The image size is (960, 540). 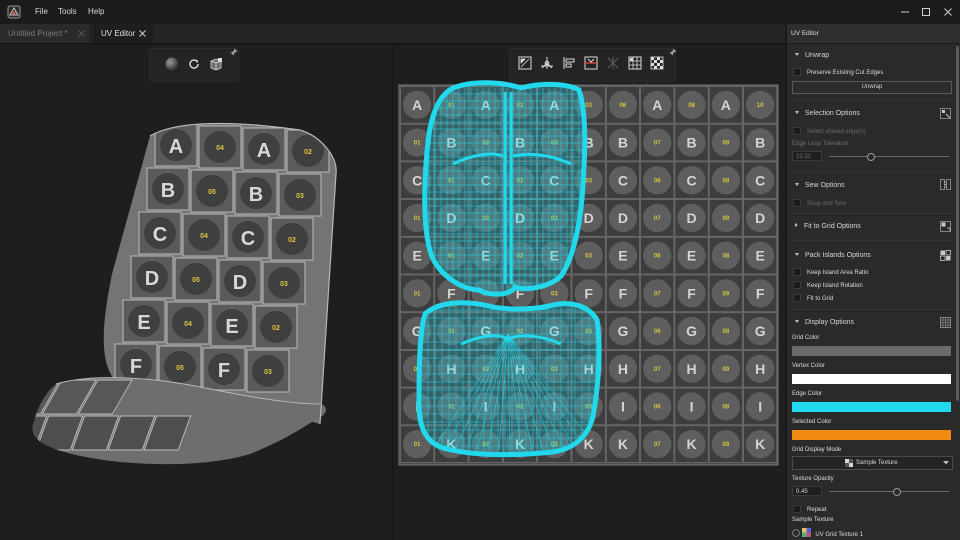 I want to click on selected-color-swatch, so click(x=871, y=435).